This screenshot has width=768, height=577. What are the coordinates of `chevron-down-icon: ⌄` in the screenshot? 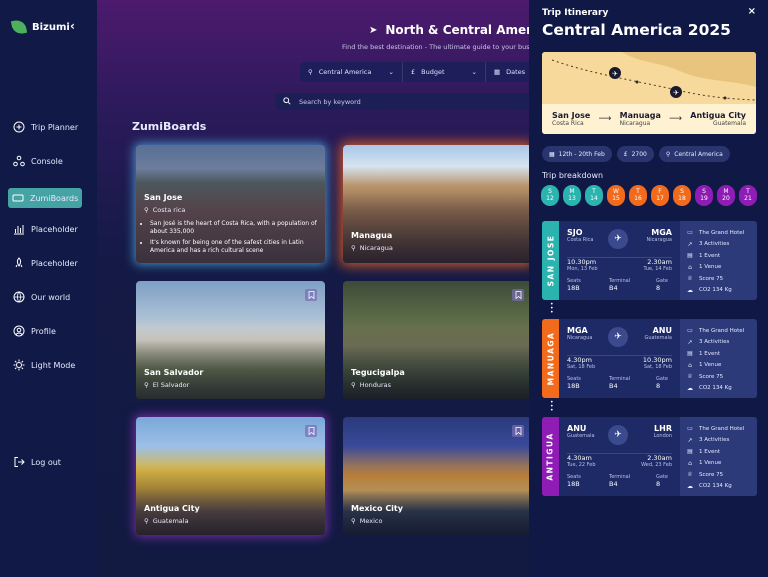 It's located at (474, 72).